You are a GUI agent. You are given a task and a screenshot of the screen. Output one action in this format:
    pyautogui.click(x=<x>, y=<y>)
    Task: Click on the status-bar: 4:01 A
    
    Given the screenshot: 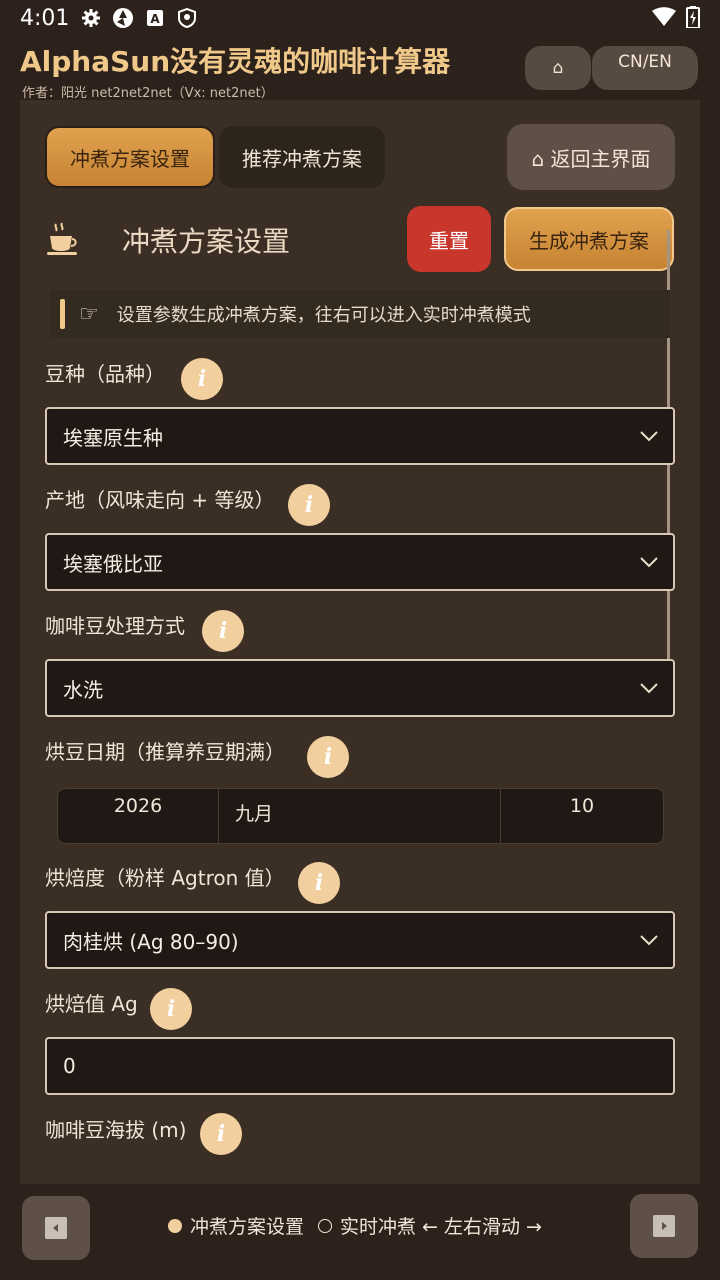 What is the action you would take?
    pyautogui.click(x=360, y=18)
    